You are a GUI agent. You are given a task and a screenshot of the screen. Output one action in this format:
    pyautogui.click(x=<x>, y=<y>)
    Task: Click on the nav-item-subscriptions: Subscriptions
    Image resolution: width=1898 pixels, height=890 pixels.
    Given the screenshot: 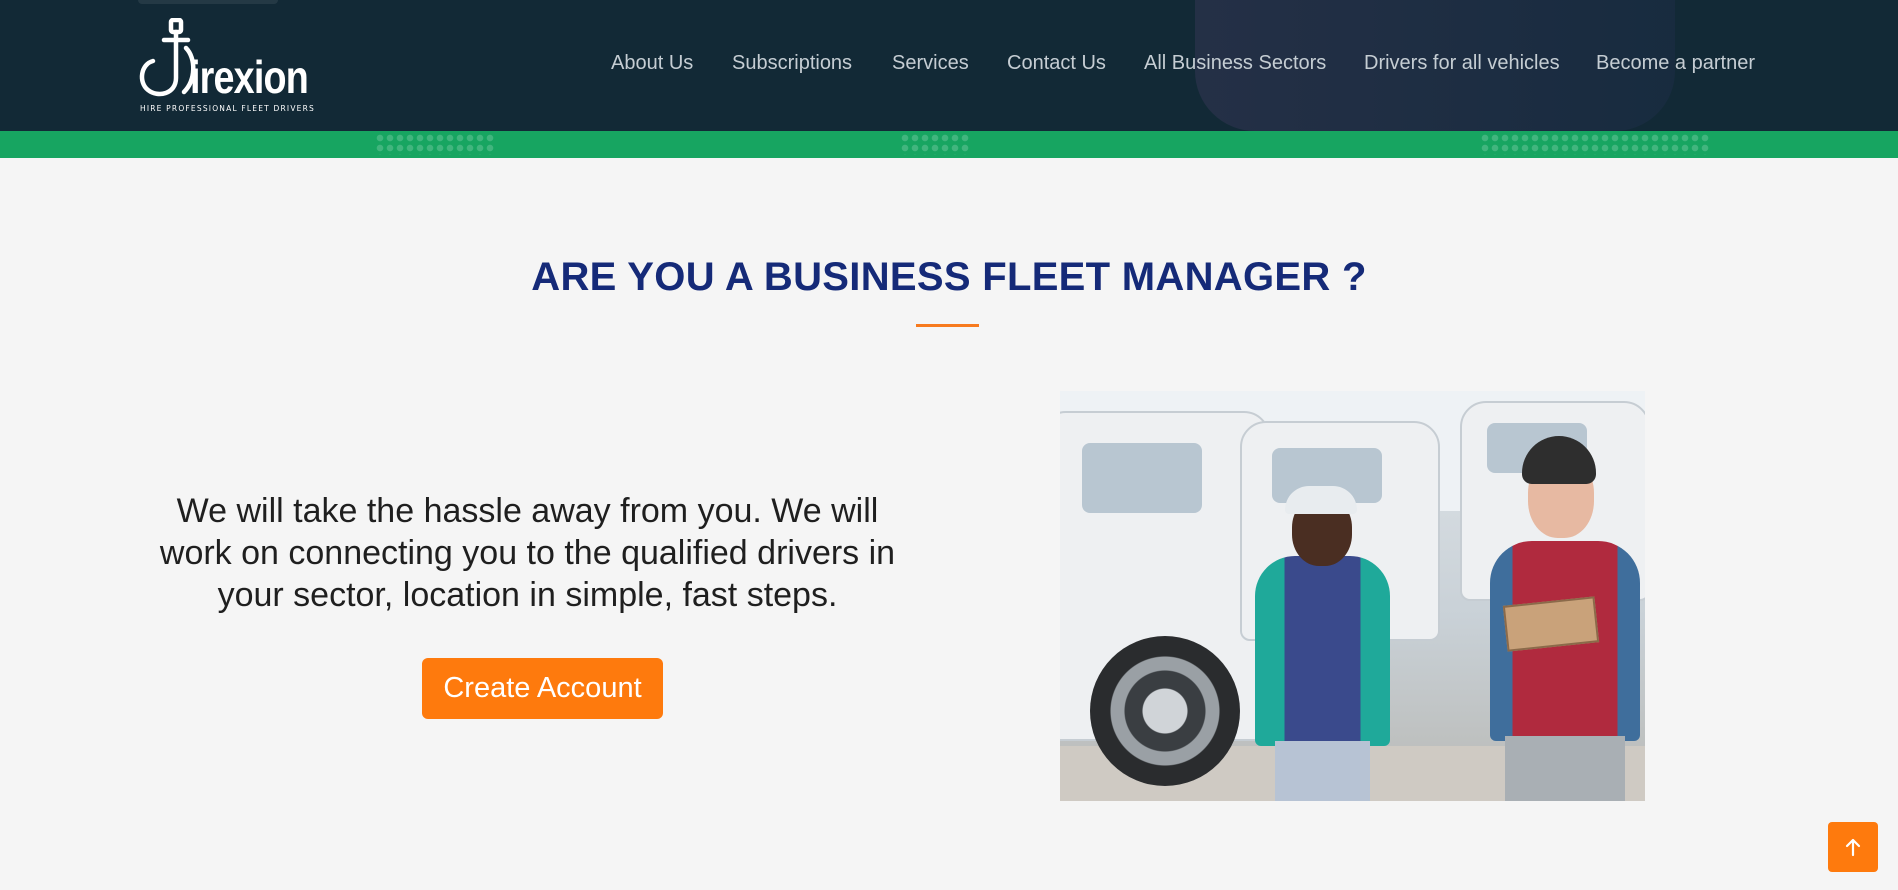 What is the action you would take?
    pyautogui.click(x=792, y=63)
    